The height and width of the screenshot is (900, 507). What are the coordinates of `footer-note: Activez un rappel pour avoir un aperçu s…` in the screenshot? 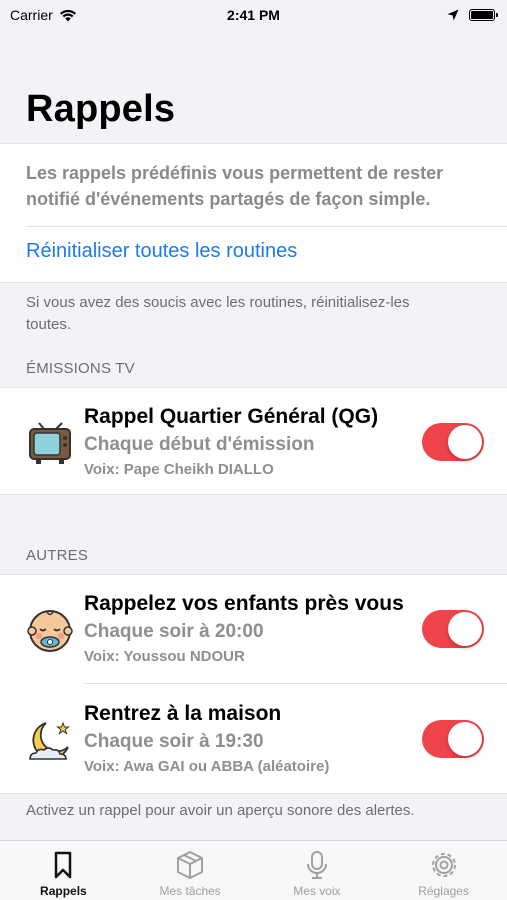 It's located at (220, 810).